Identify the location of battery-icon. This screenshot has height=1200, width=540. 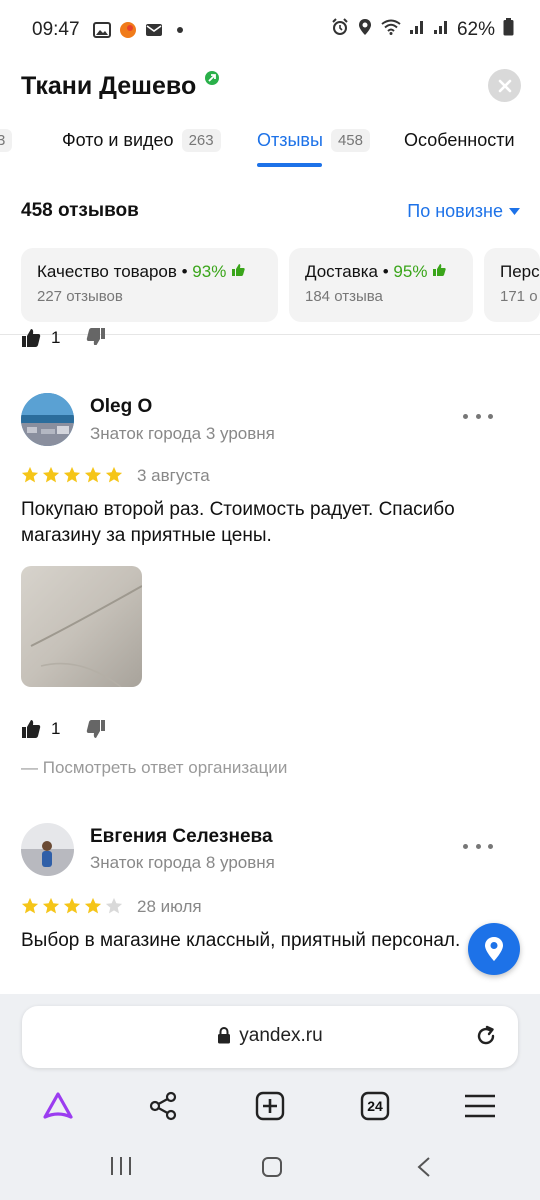
(508, 30).